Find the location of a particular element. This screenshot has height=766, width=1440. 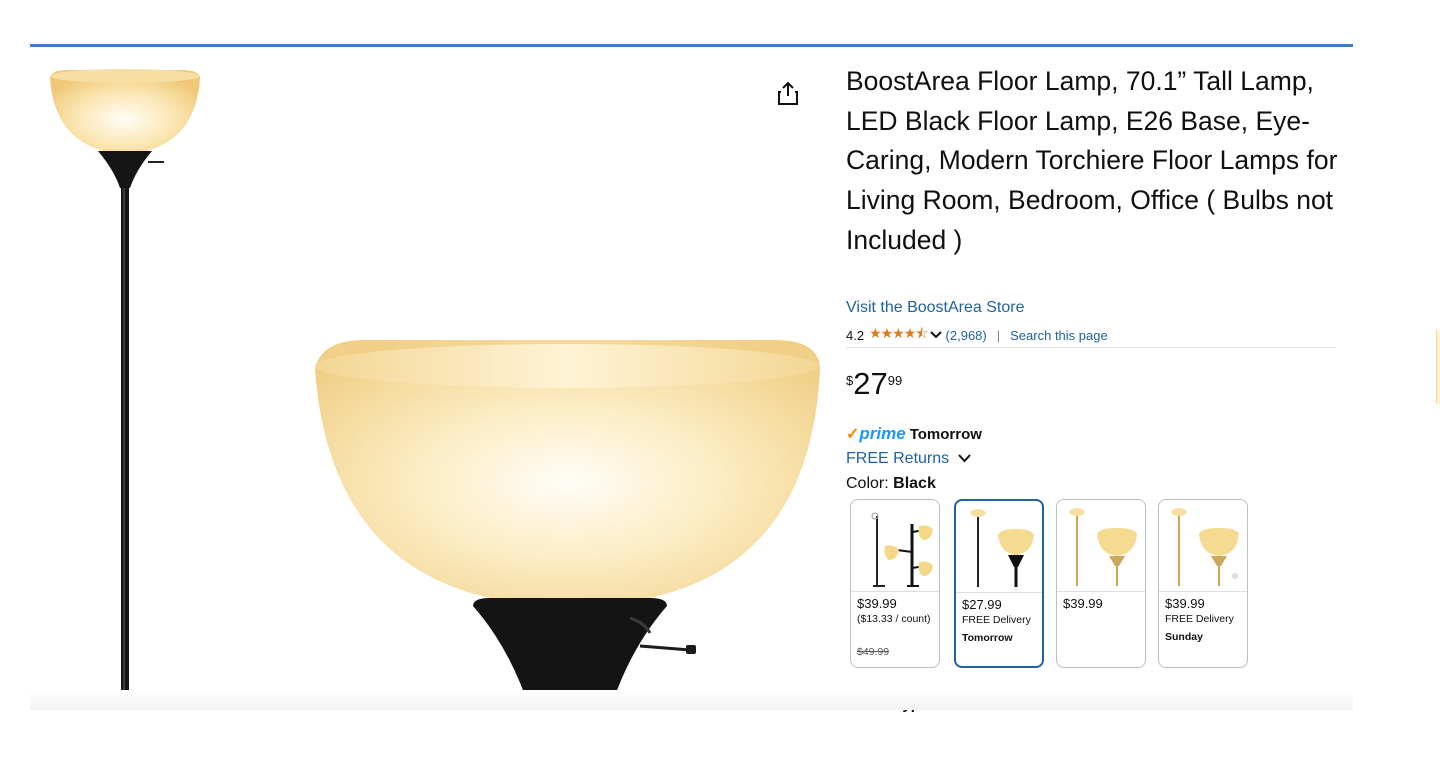

color-swatch-2: $27.99 FREE Delivery Tomorrow is located at coordinates (999, 583).